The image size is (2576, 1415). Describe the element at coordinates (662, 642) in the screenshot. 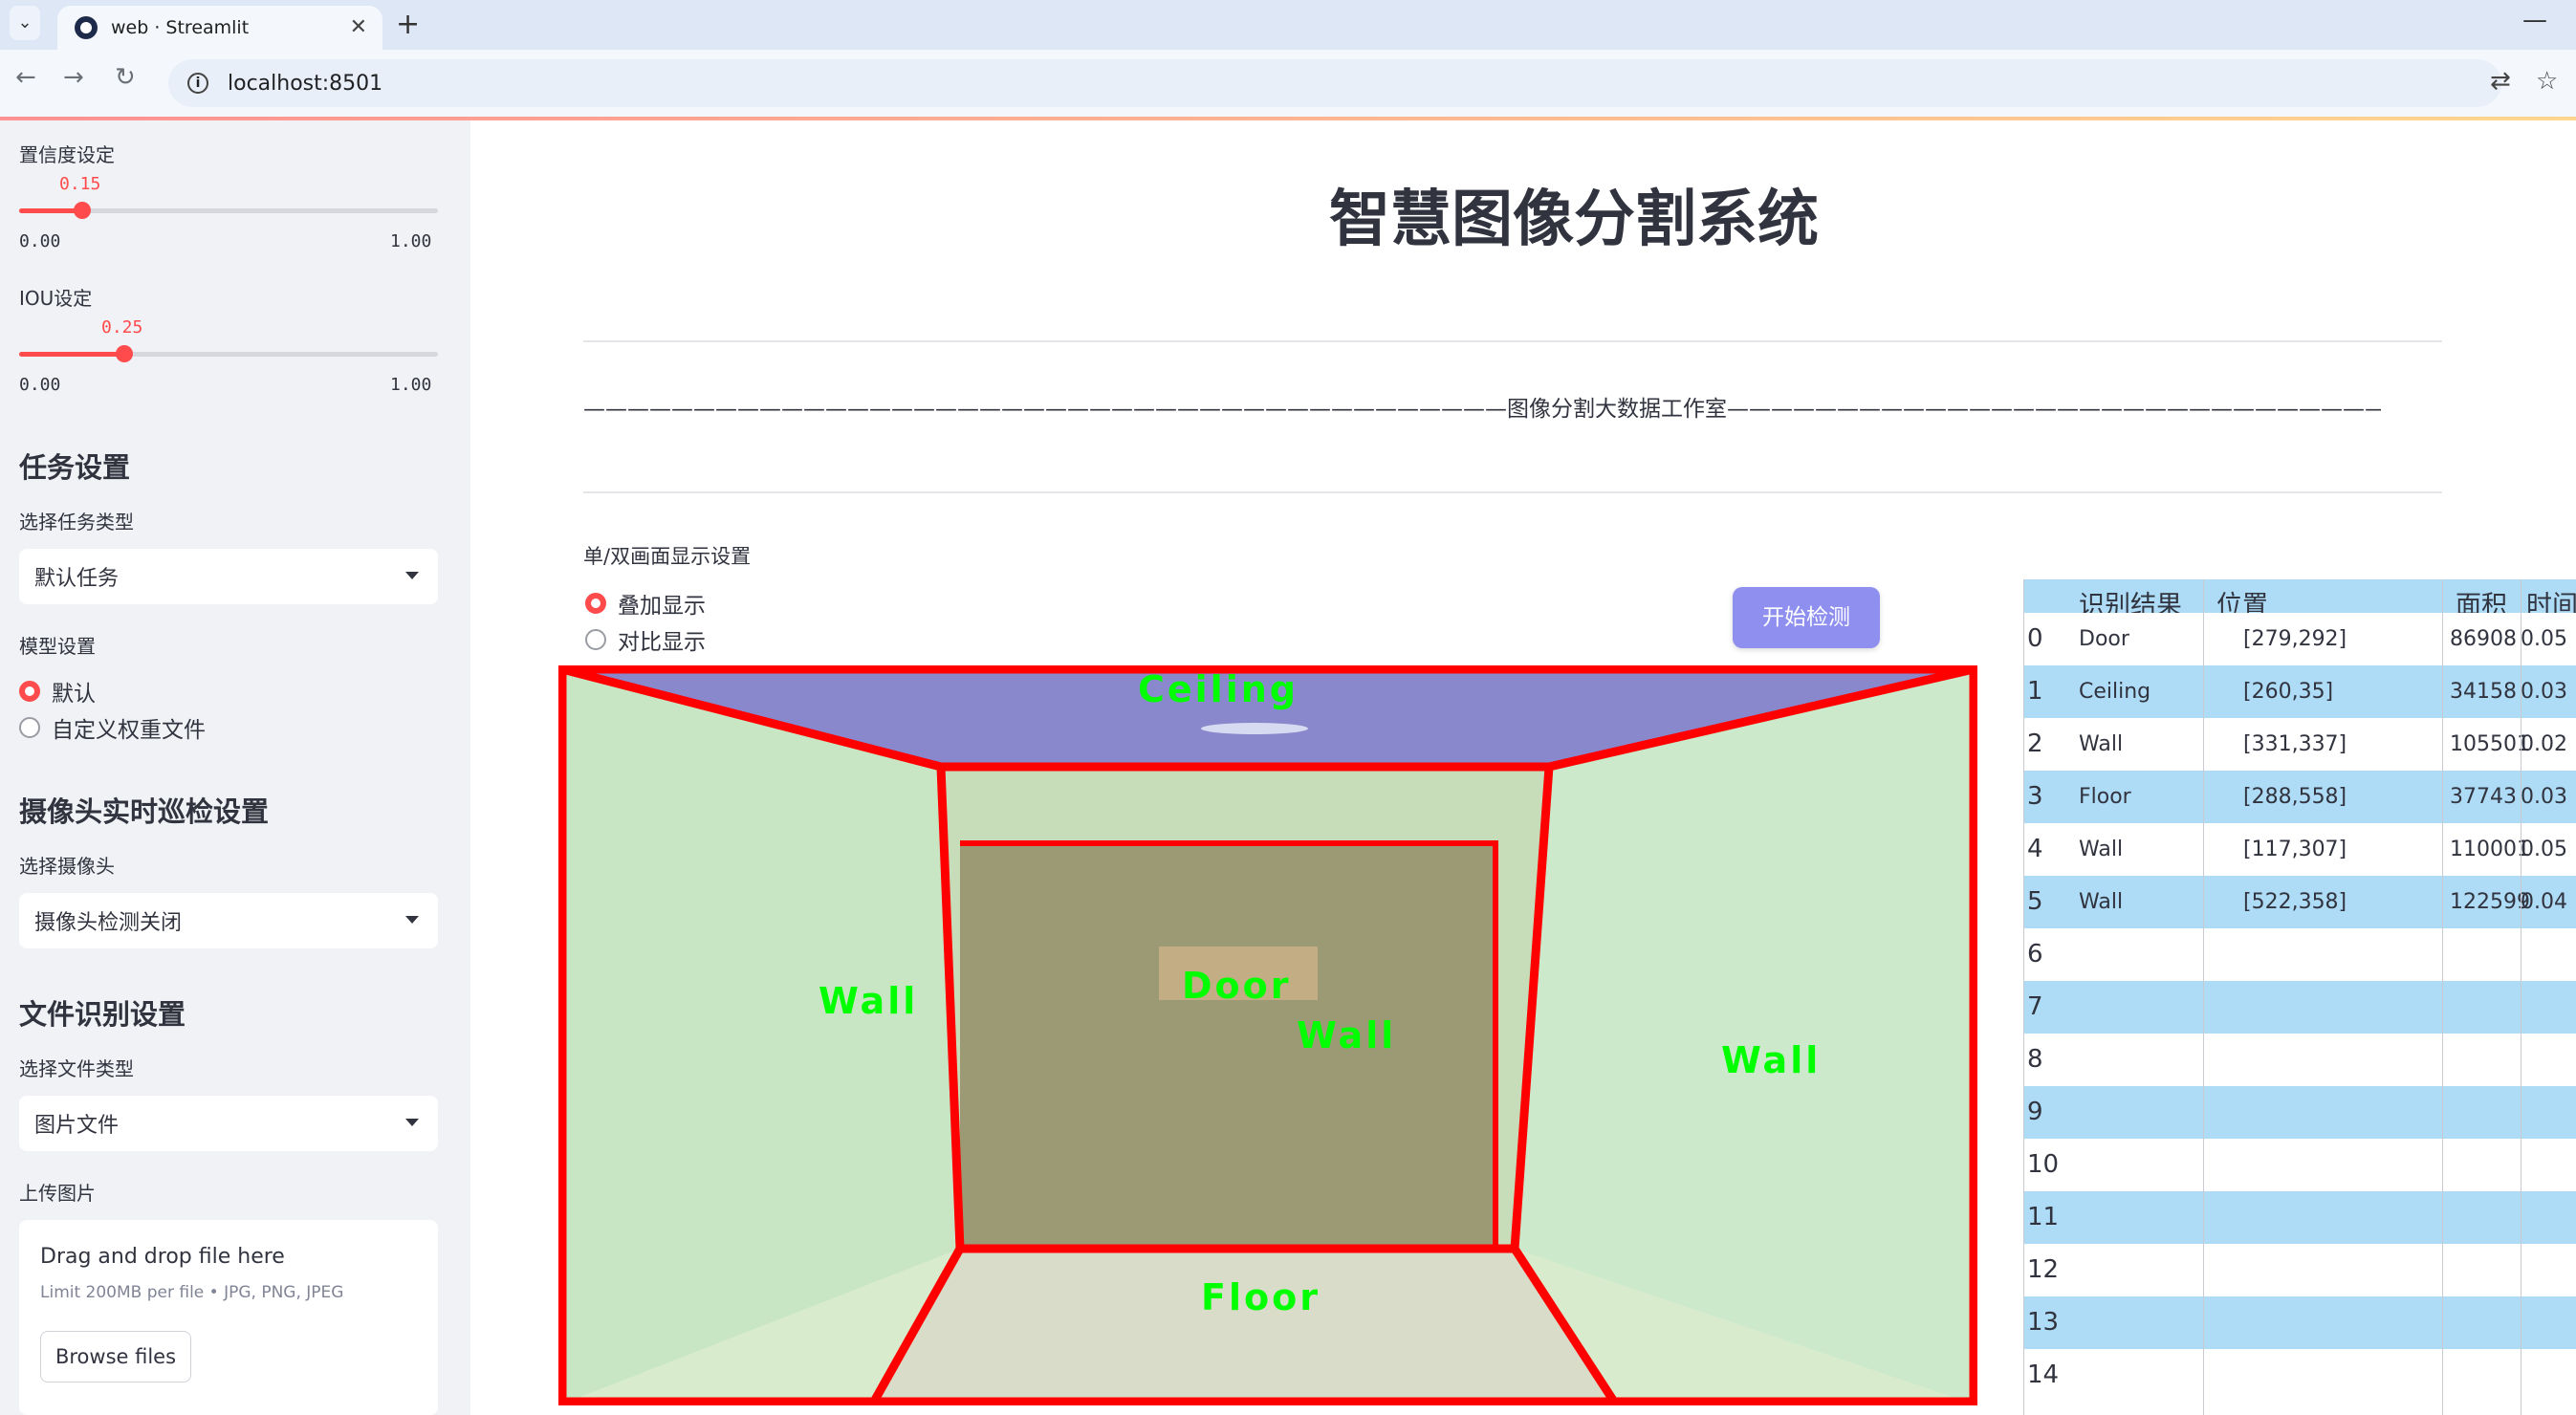

I see `display-option-label: 对比显示` at that location.